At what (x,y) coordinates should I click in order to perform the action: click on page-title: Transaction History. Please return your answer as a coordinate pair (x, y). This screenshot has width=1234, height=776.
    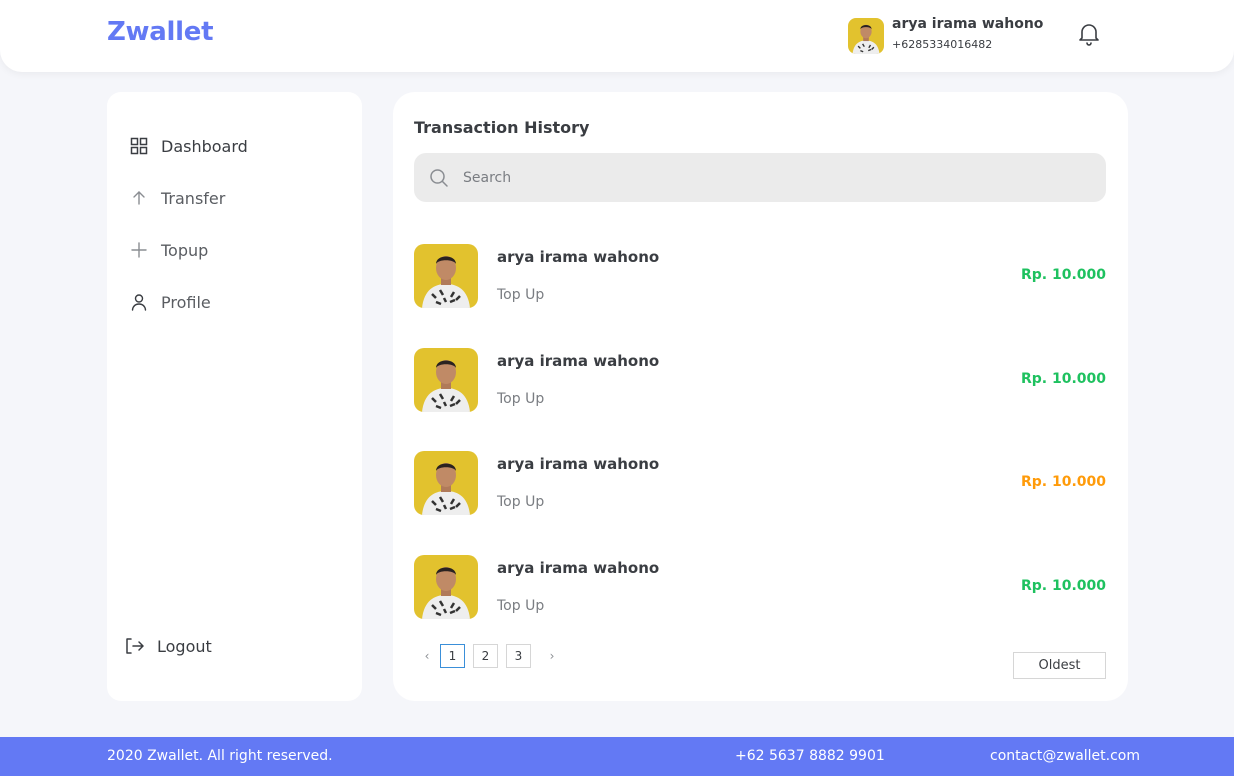
    Looking at the image, I should click on (502, 127).